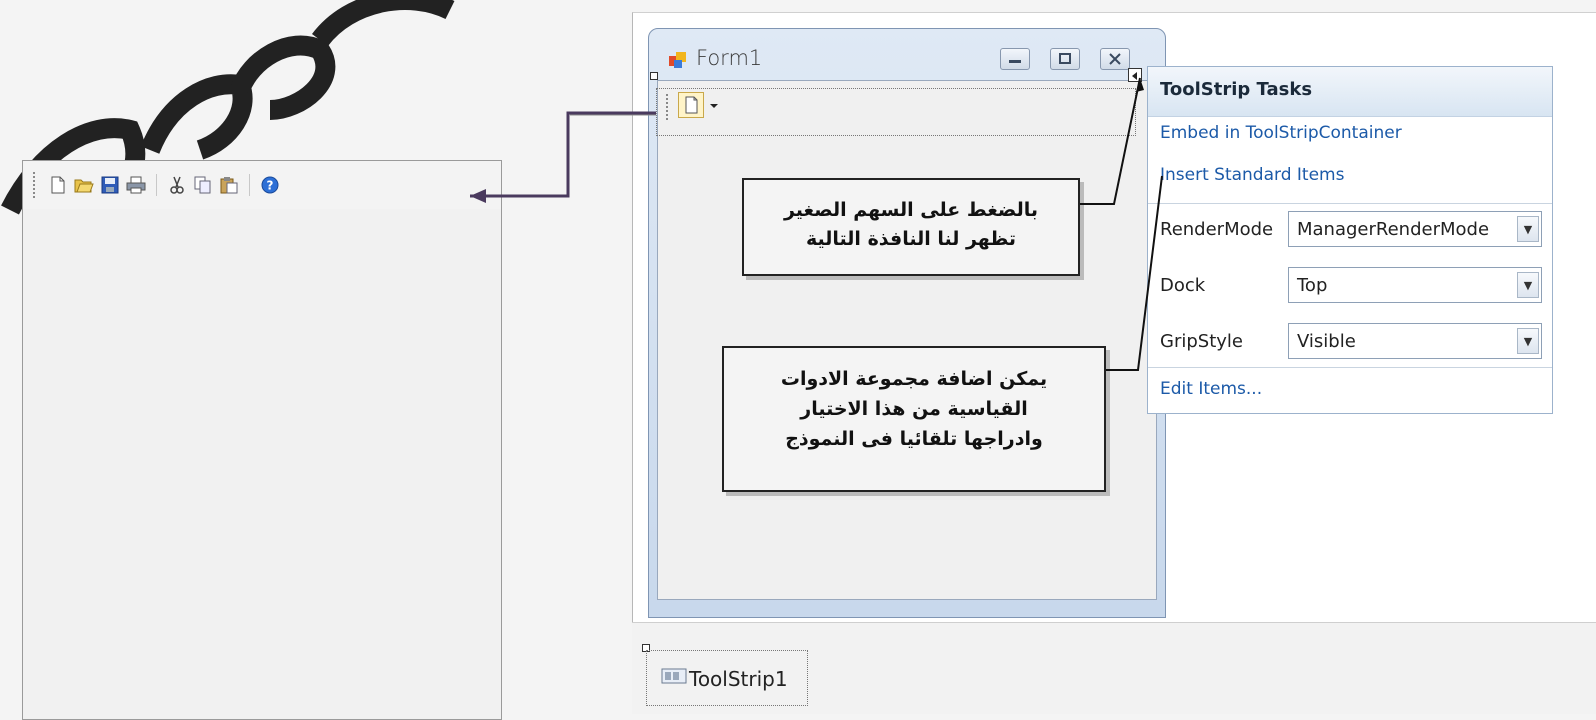 Image resolution: width=1596 pixels, height=720 pixels. What do you see at coordinates (1110, 141) in the screenshot?
I see `callout-leader-top` at bounding box center [1110, 141].